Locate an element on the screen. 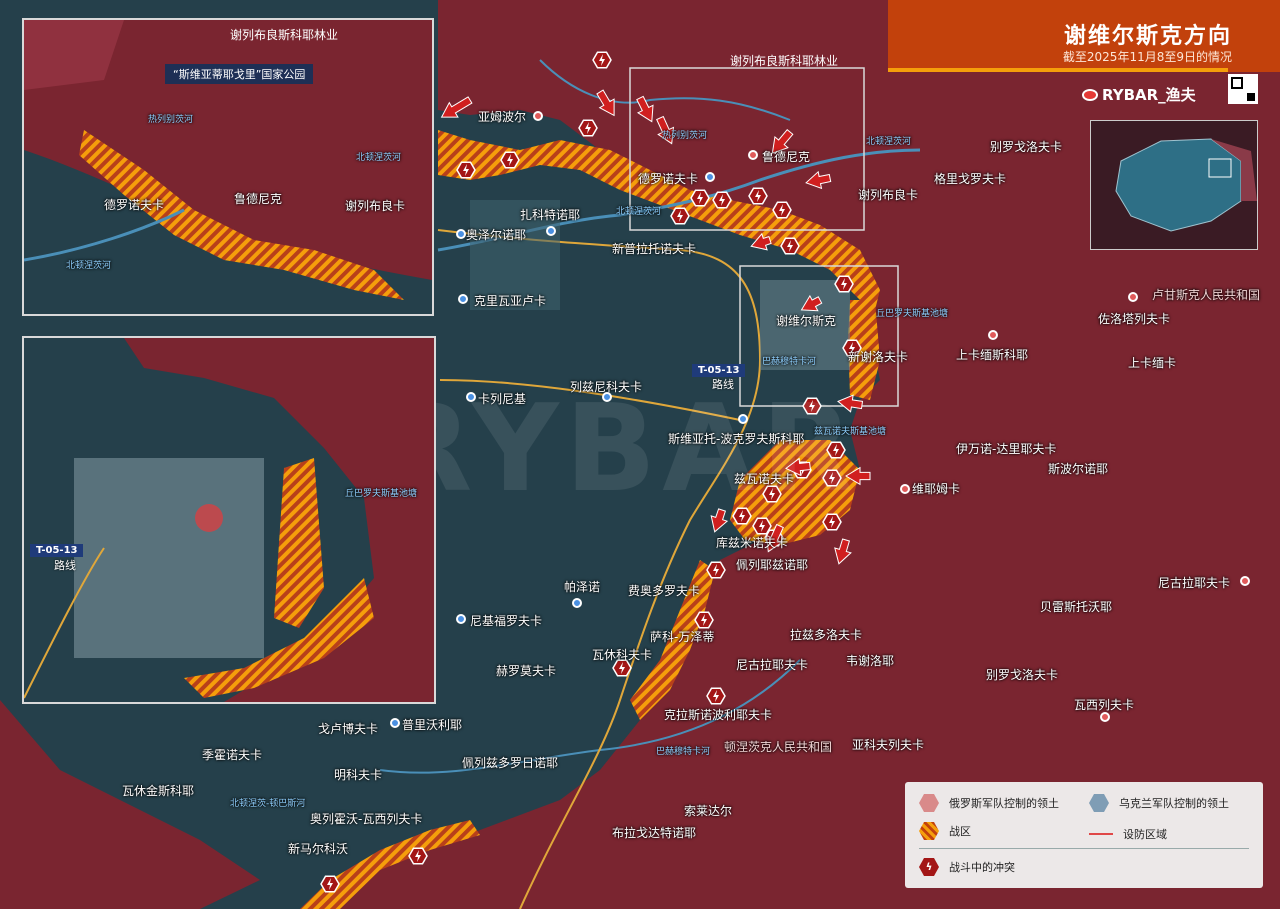 The width and height of the screenshot is (1280, 909). place-verkhnekamenka: 上卡缅卡 is located at coordinates (1152, 362).